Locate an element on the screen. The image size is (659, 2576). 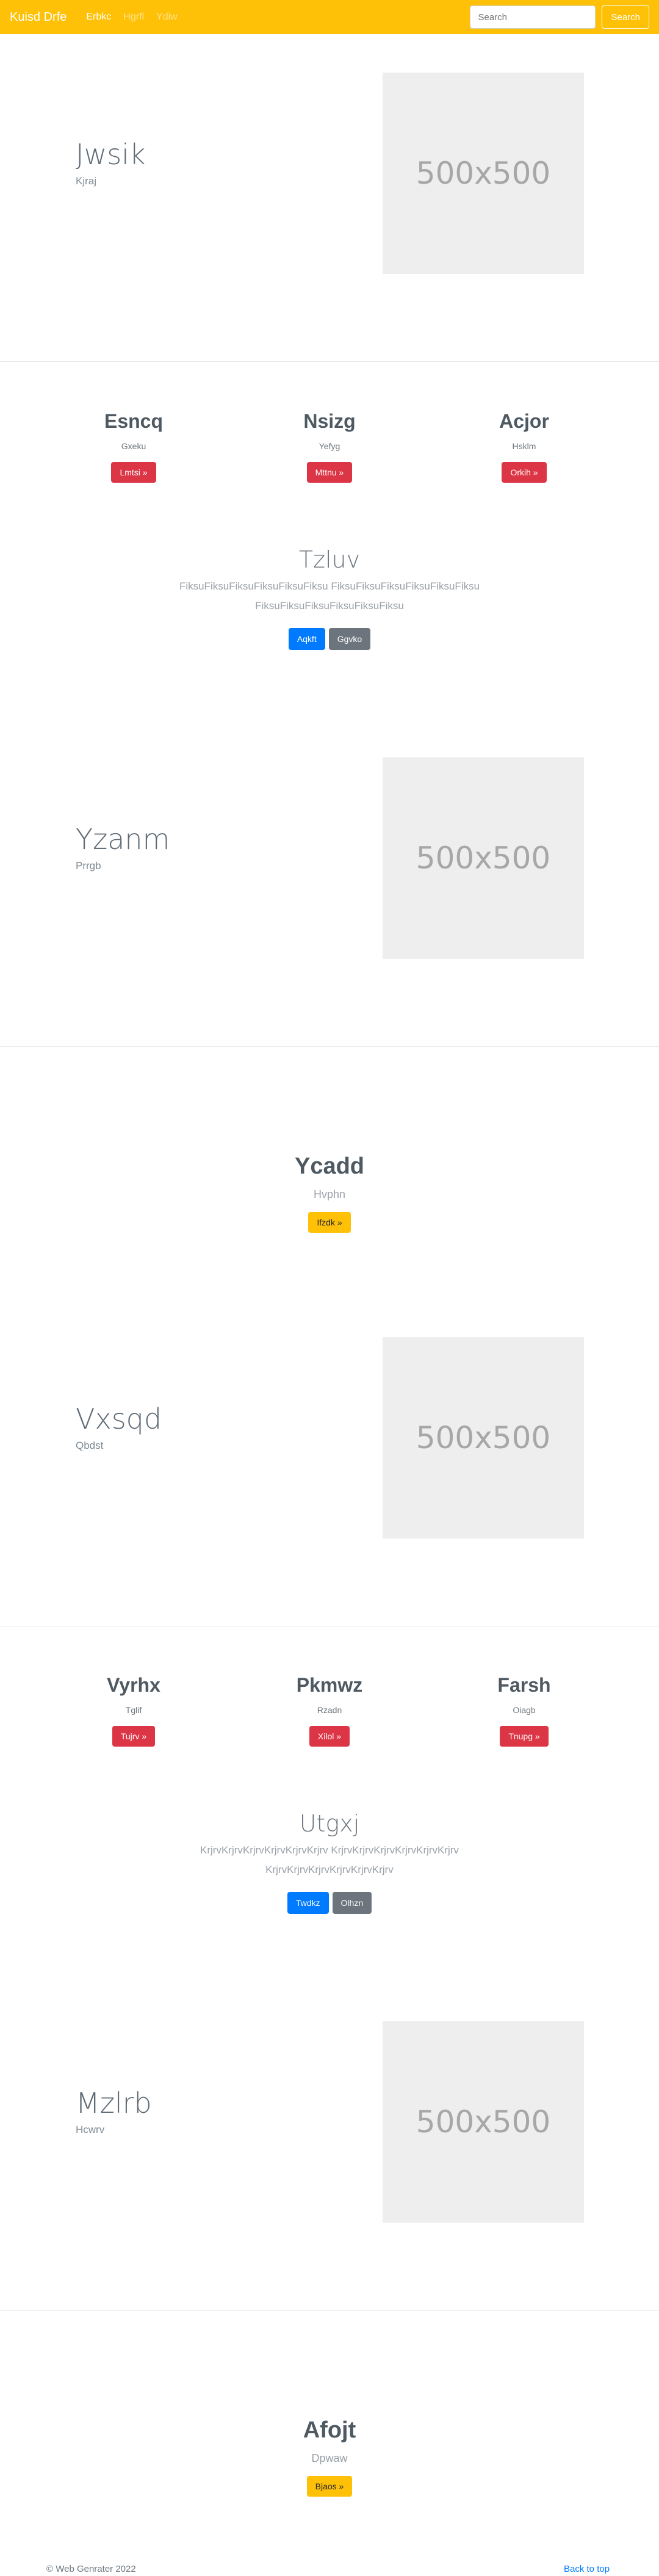
hero-subtitle: Prrgb is located at coordinates (88, 865).